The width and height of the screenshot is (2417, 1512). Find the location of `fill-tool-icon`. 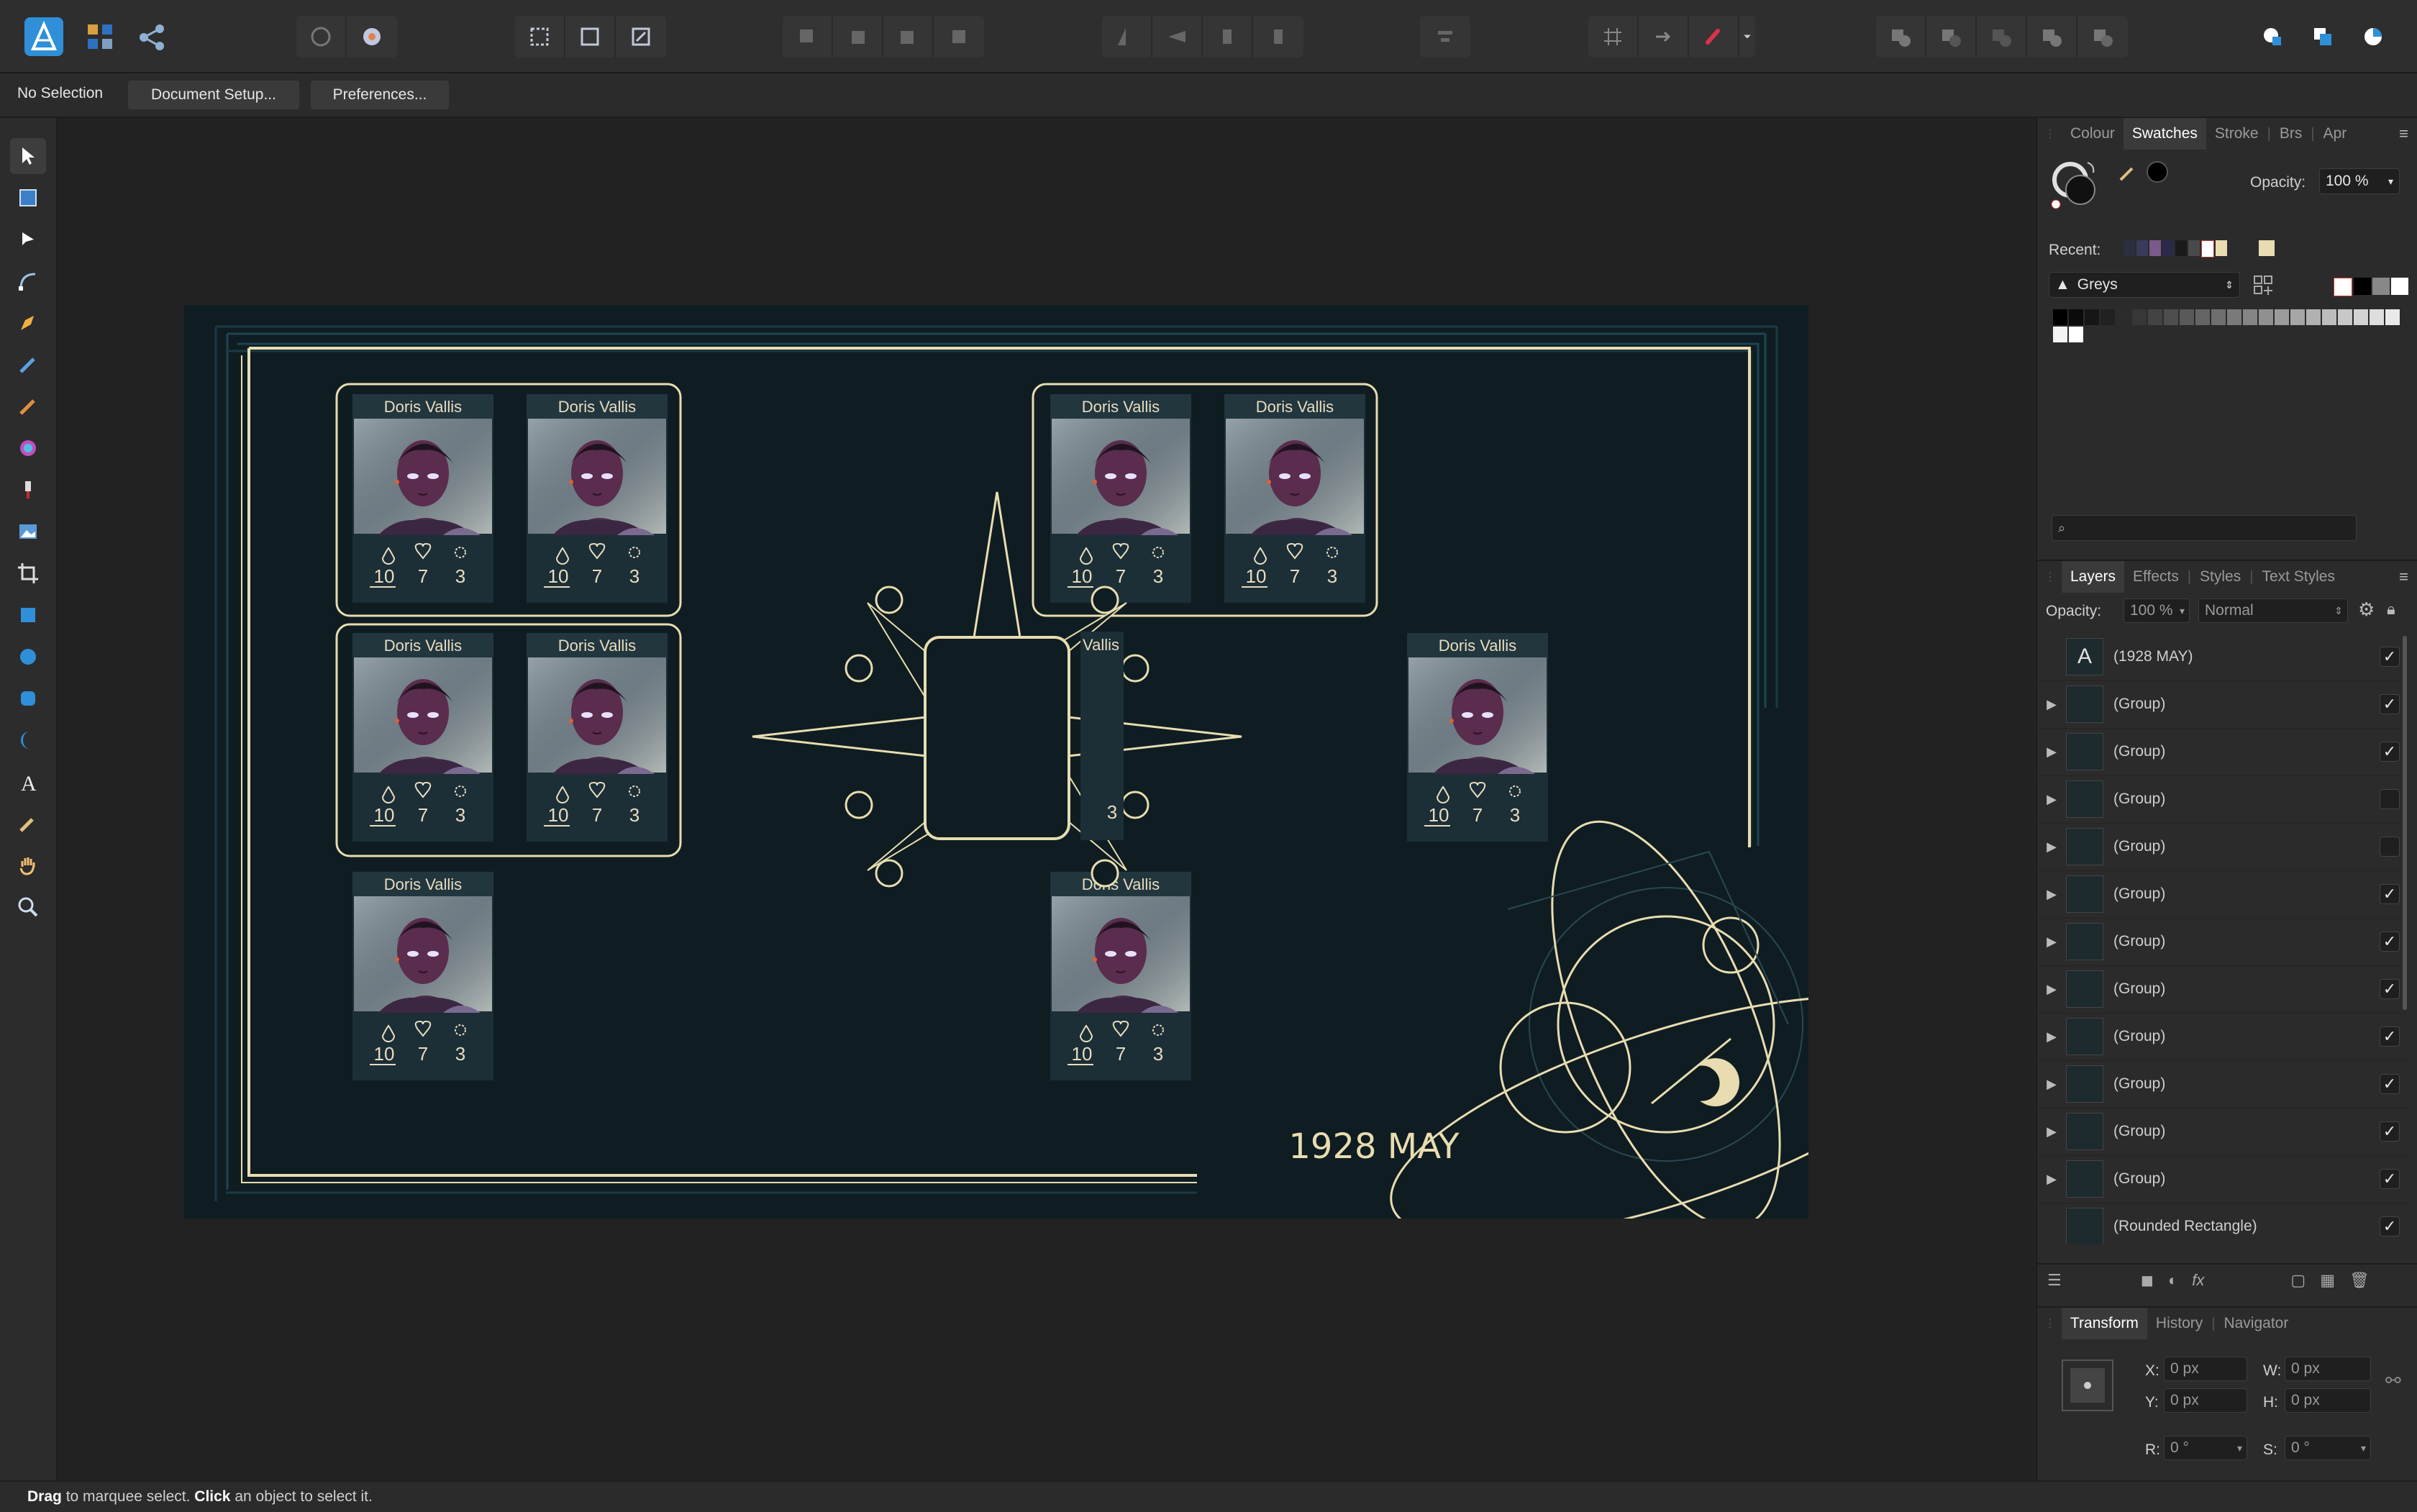

fill-tool-icon is located at coordinates (28, 448).